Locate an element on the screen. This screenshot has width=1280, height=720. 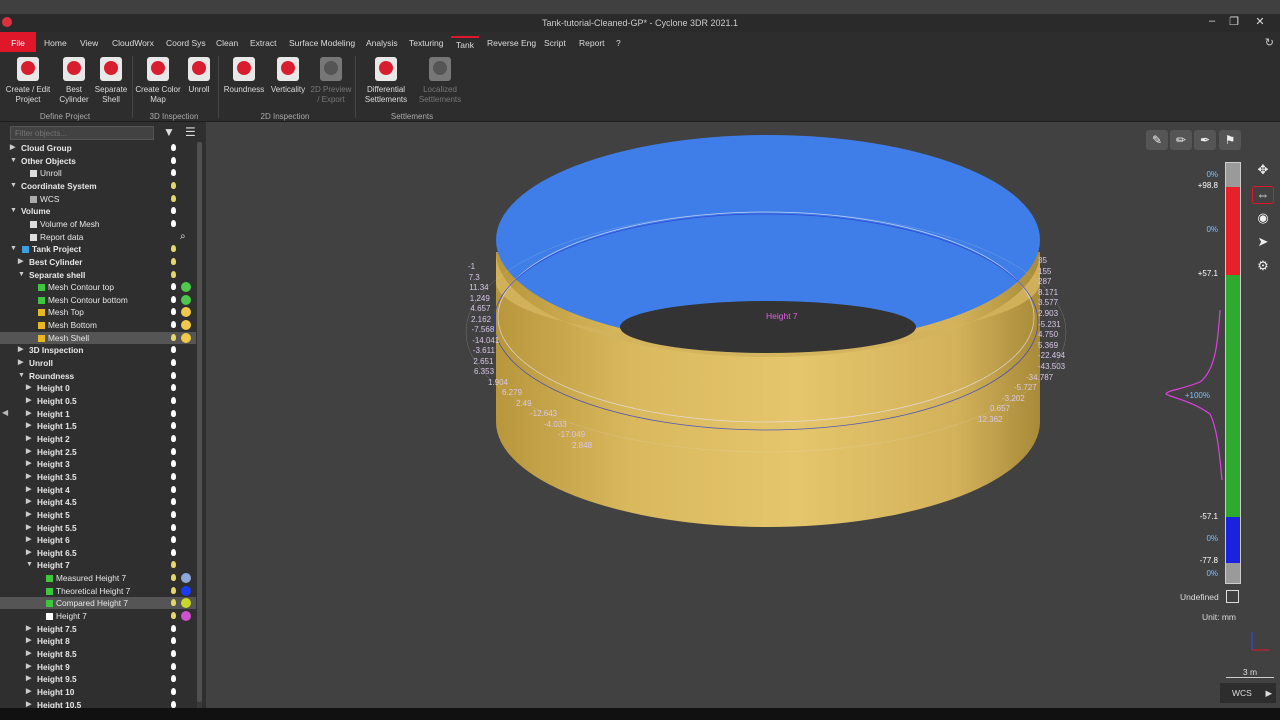
tree-node: ▼ Separate shell is located at coordinates (98, 275).